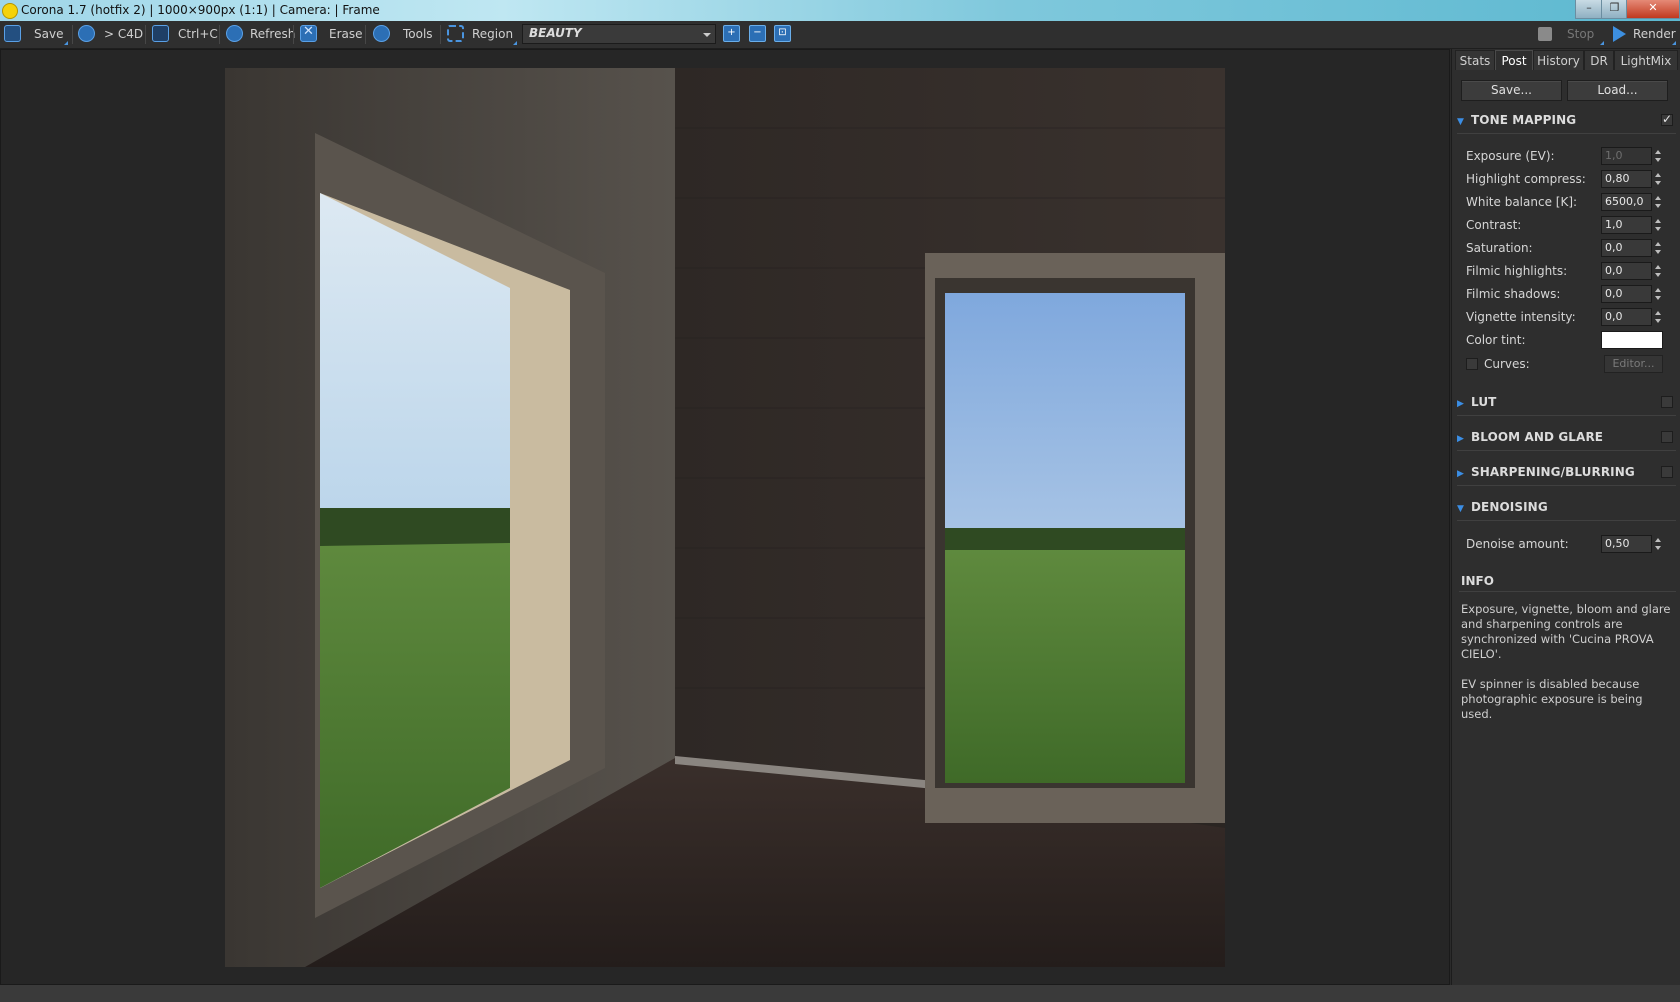  I want to click on white-balance-input: 6500,0, so click(1626, 202).